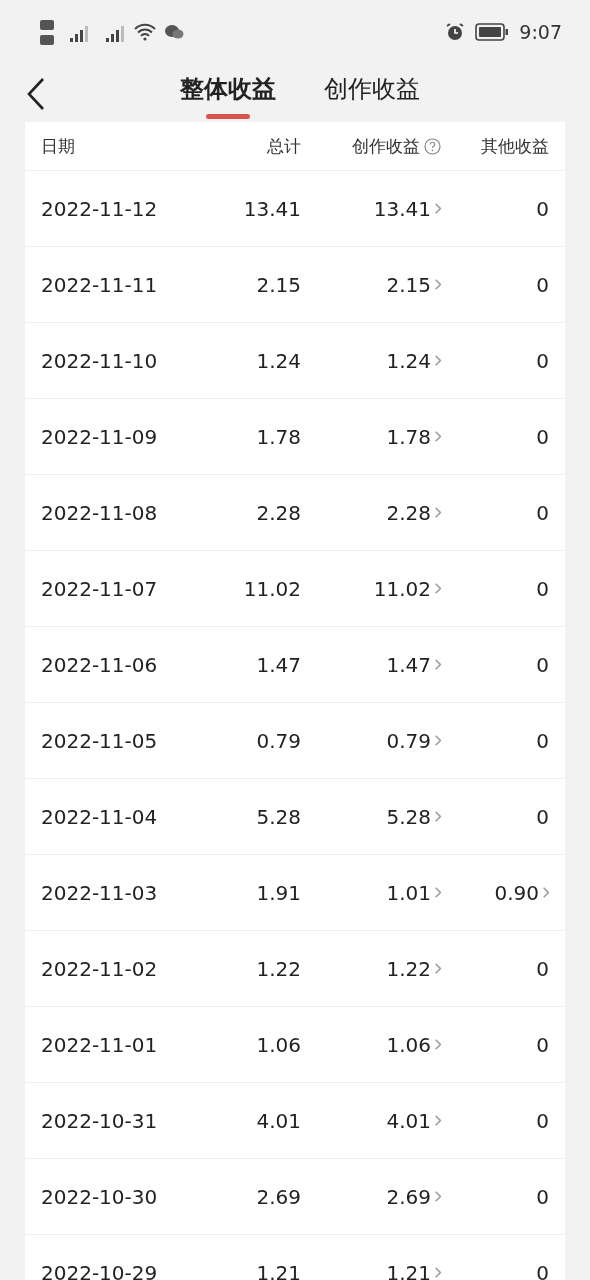 This screenshot has width=590, height=1280. I want to click on column-header: 日期, so click(58, 146).